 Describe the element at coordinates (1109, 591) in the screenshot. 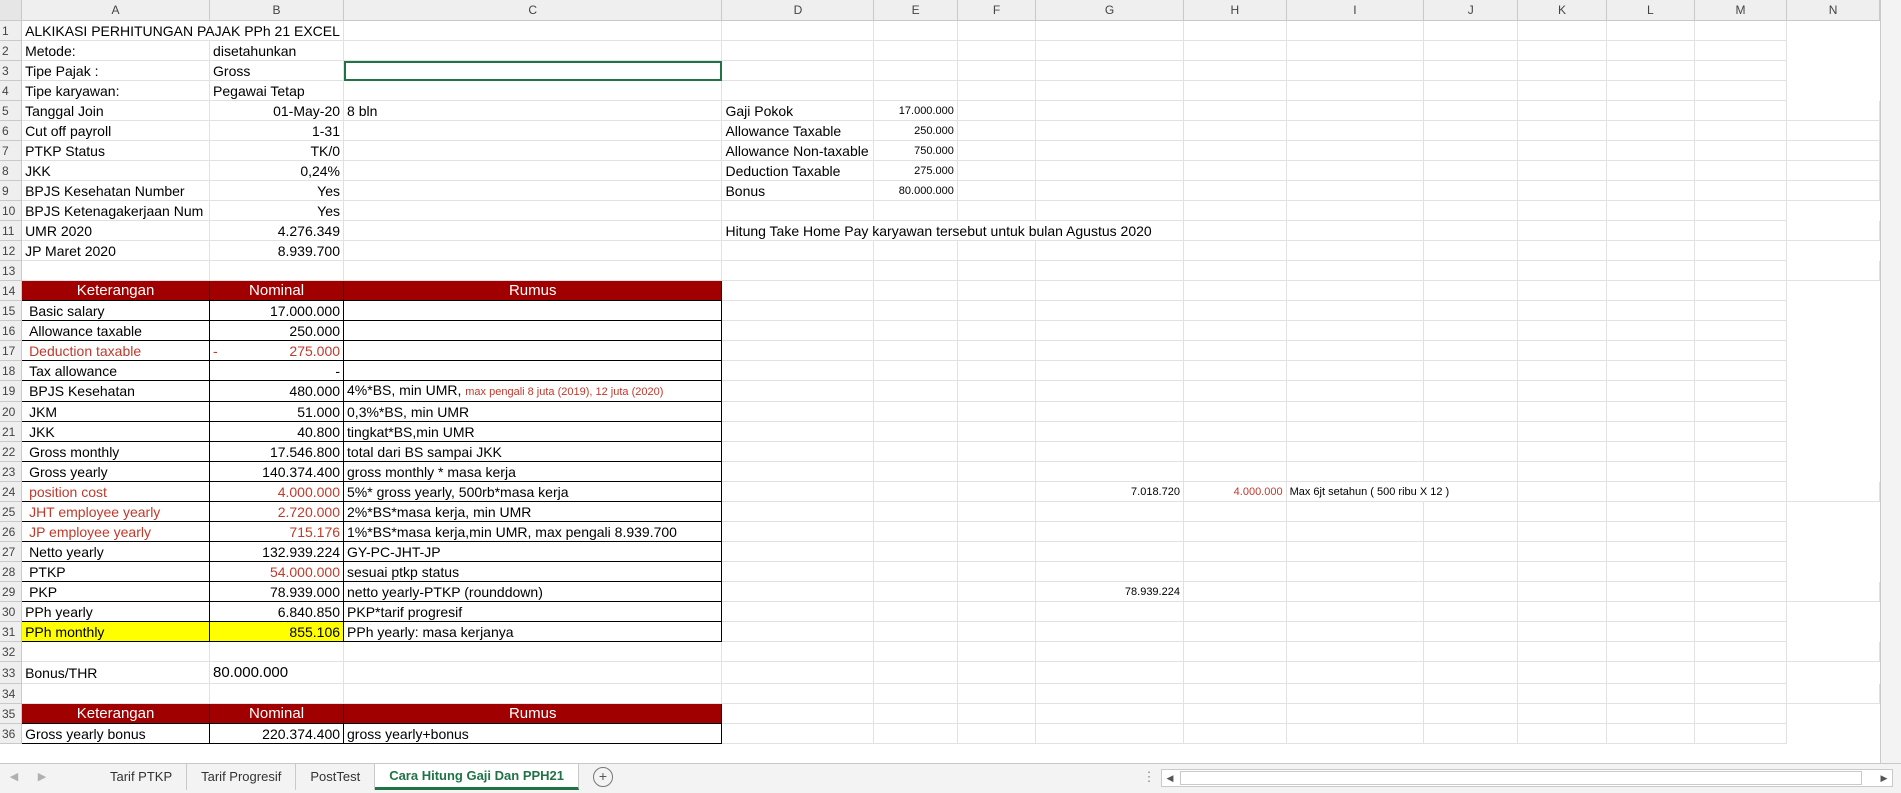

I see `cell-g29: 78.939.224` at that location.